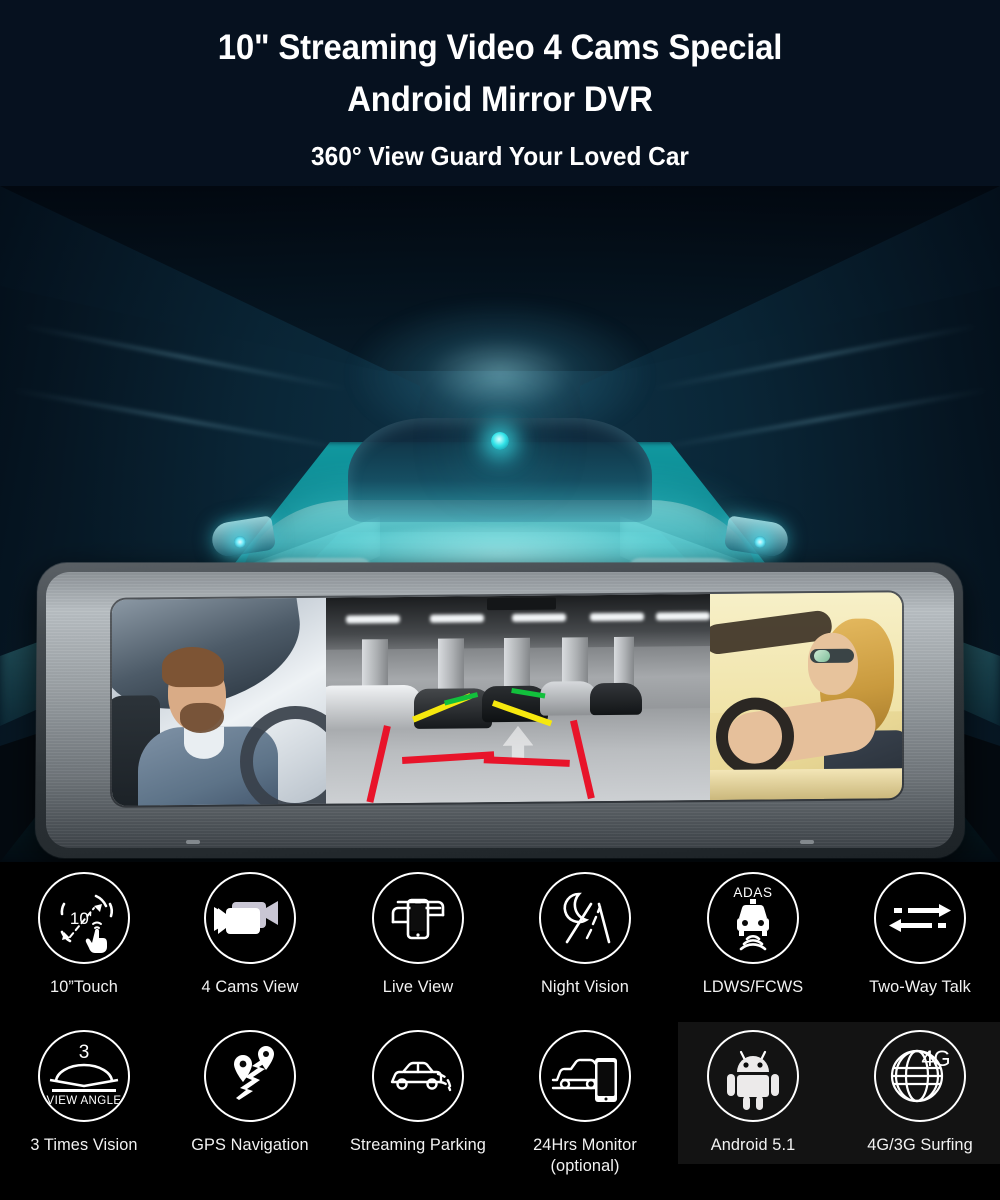 The height and width of the screenshot is (1200, 1000). Describe the element at coordinates (240, 542) in the screenshot. I see `side-camera-led-left` at that location.